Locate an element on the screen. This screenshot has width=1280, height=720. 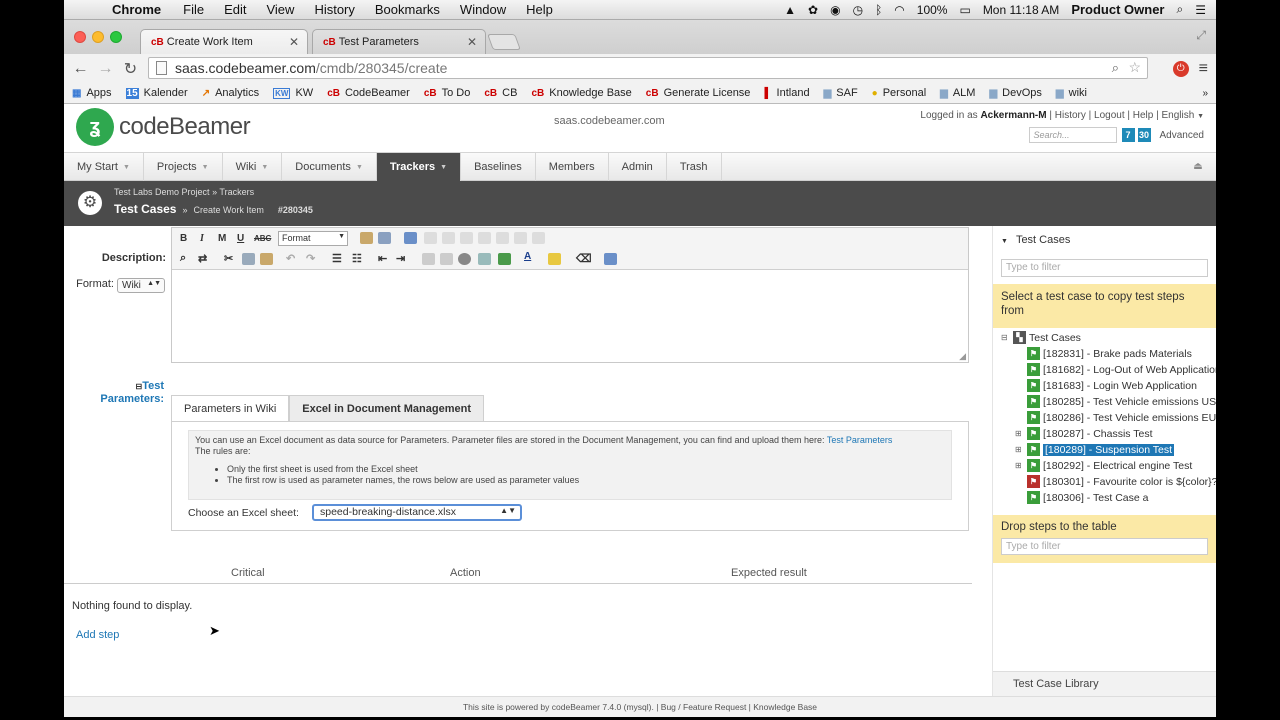
find-icon: ⌕ is located at coordinates (183, 258).